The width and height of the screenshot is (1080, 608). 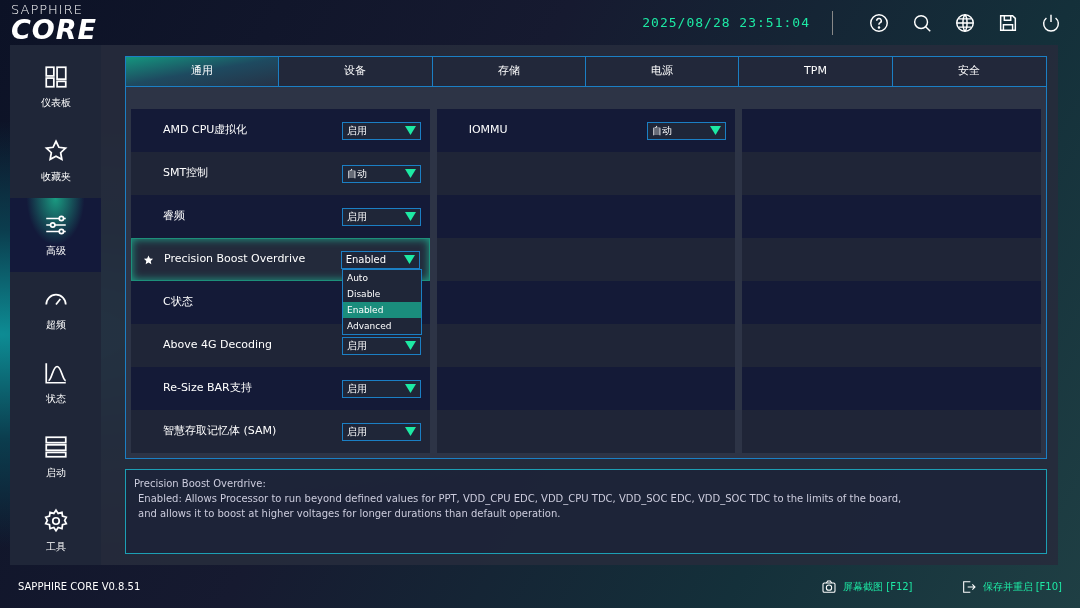 What do you see at coordinates (380, 259) in the screenshot?
I see `select-field: Enabled` at bounding box center [380, 259].